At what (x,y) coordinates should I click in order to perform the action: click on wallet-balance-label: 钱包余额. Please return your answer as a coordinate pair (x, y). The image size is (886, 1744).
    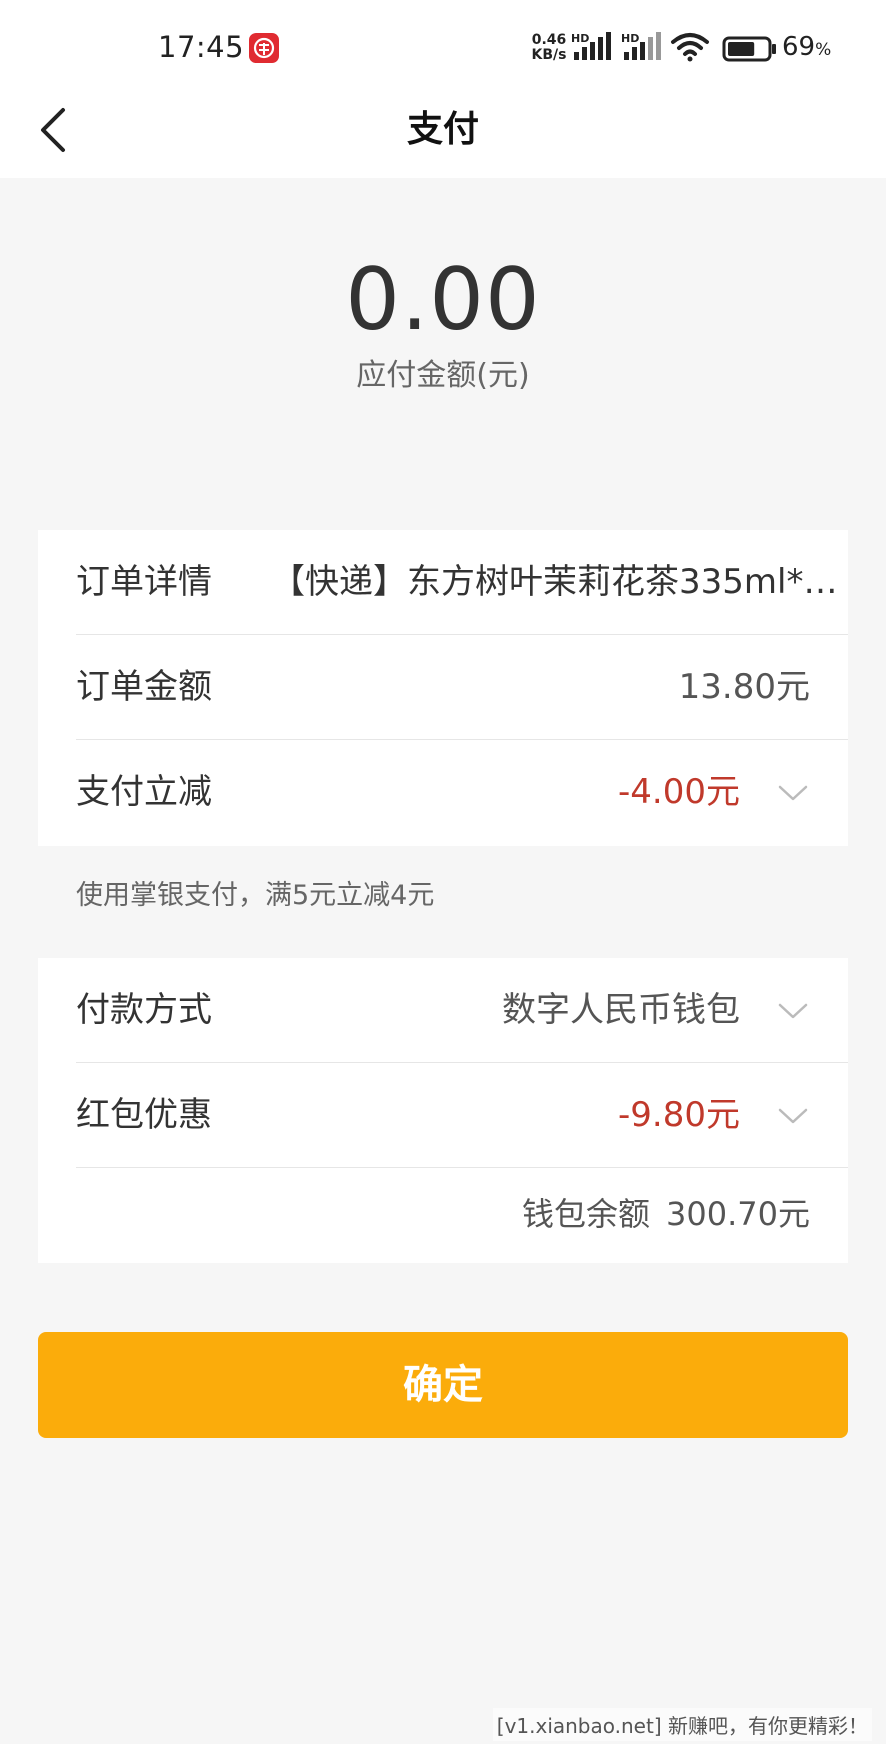
    Looking at the image, I should click on (586, 1214).